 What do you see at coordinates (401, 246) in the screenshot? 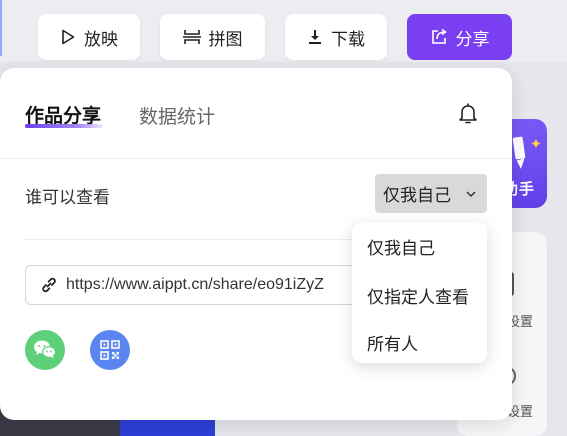
I see `dropdown-option-only-me: 仅我自己` at bounding box center [401, 246].